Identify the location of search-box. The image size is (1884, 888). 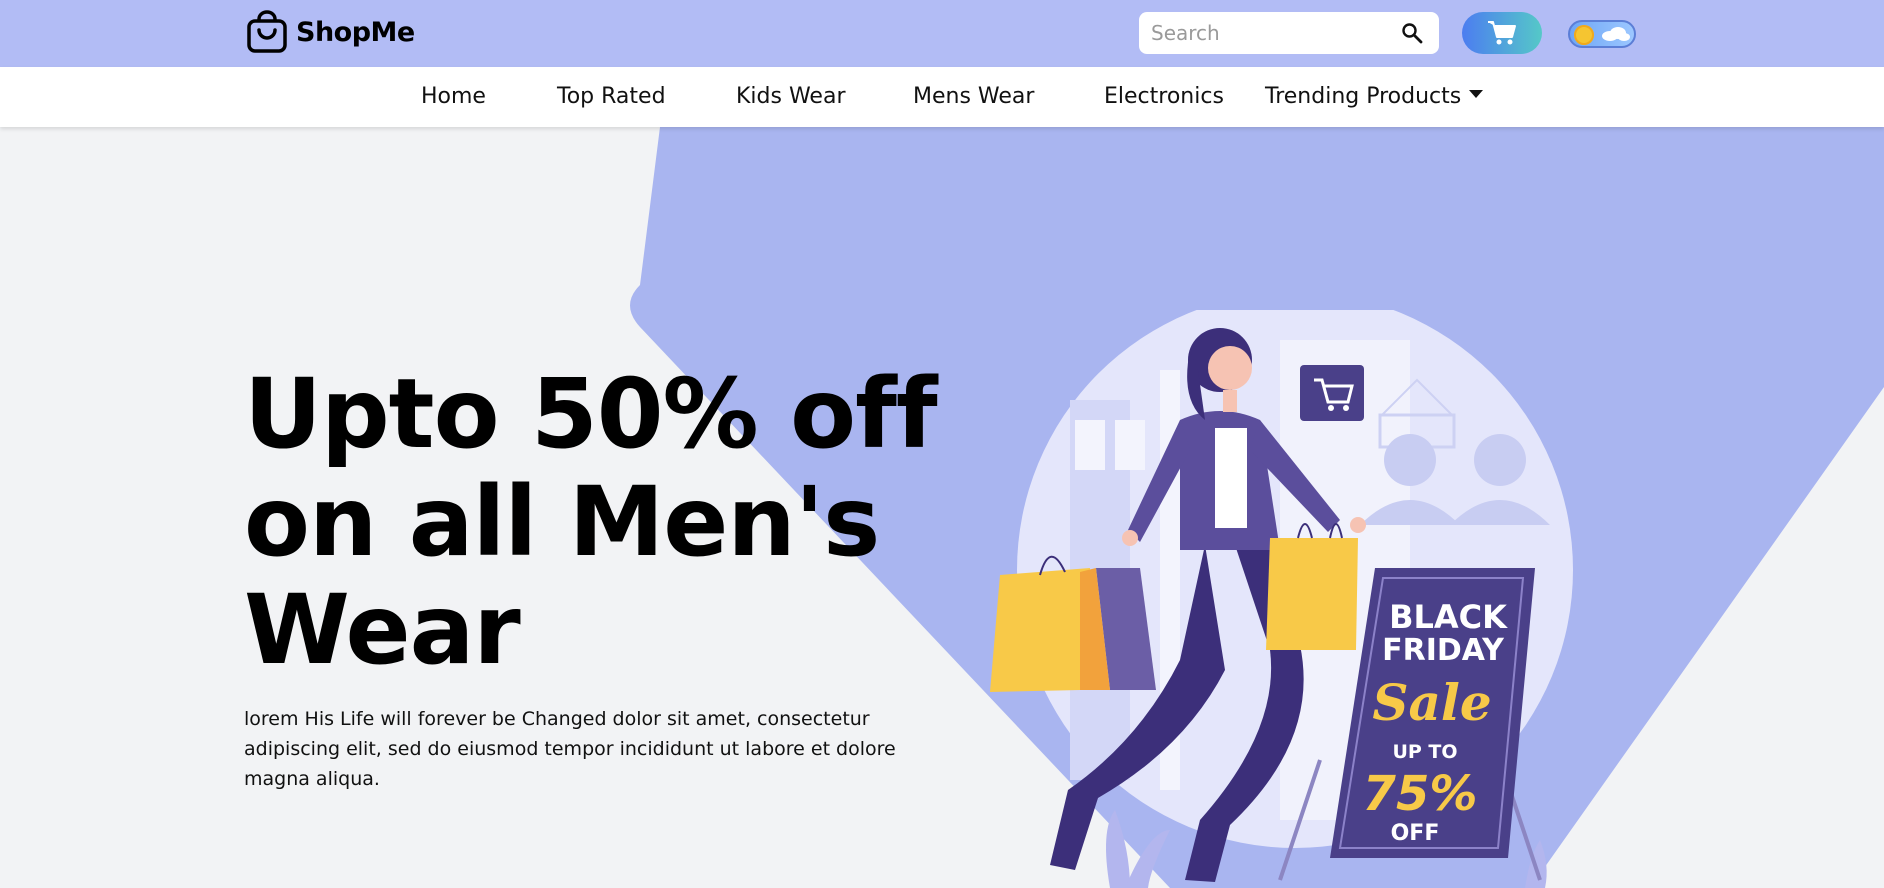
(1289, 33).